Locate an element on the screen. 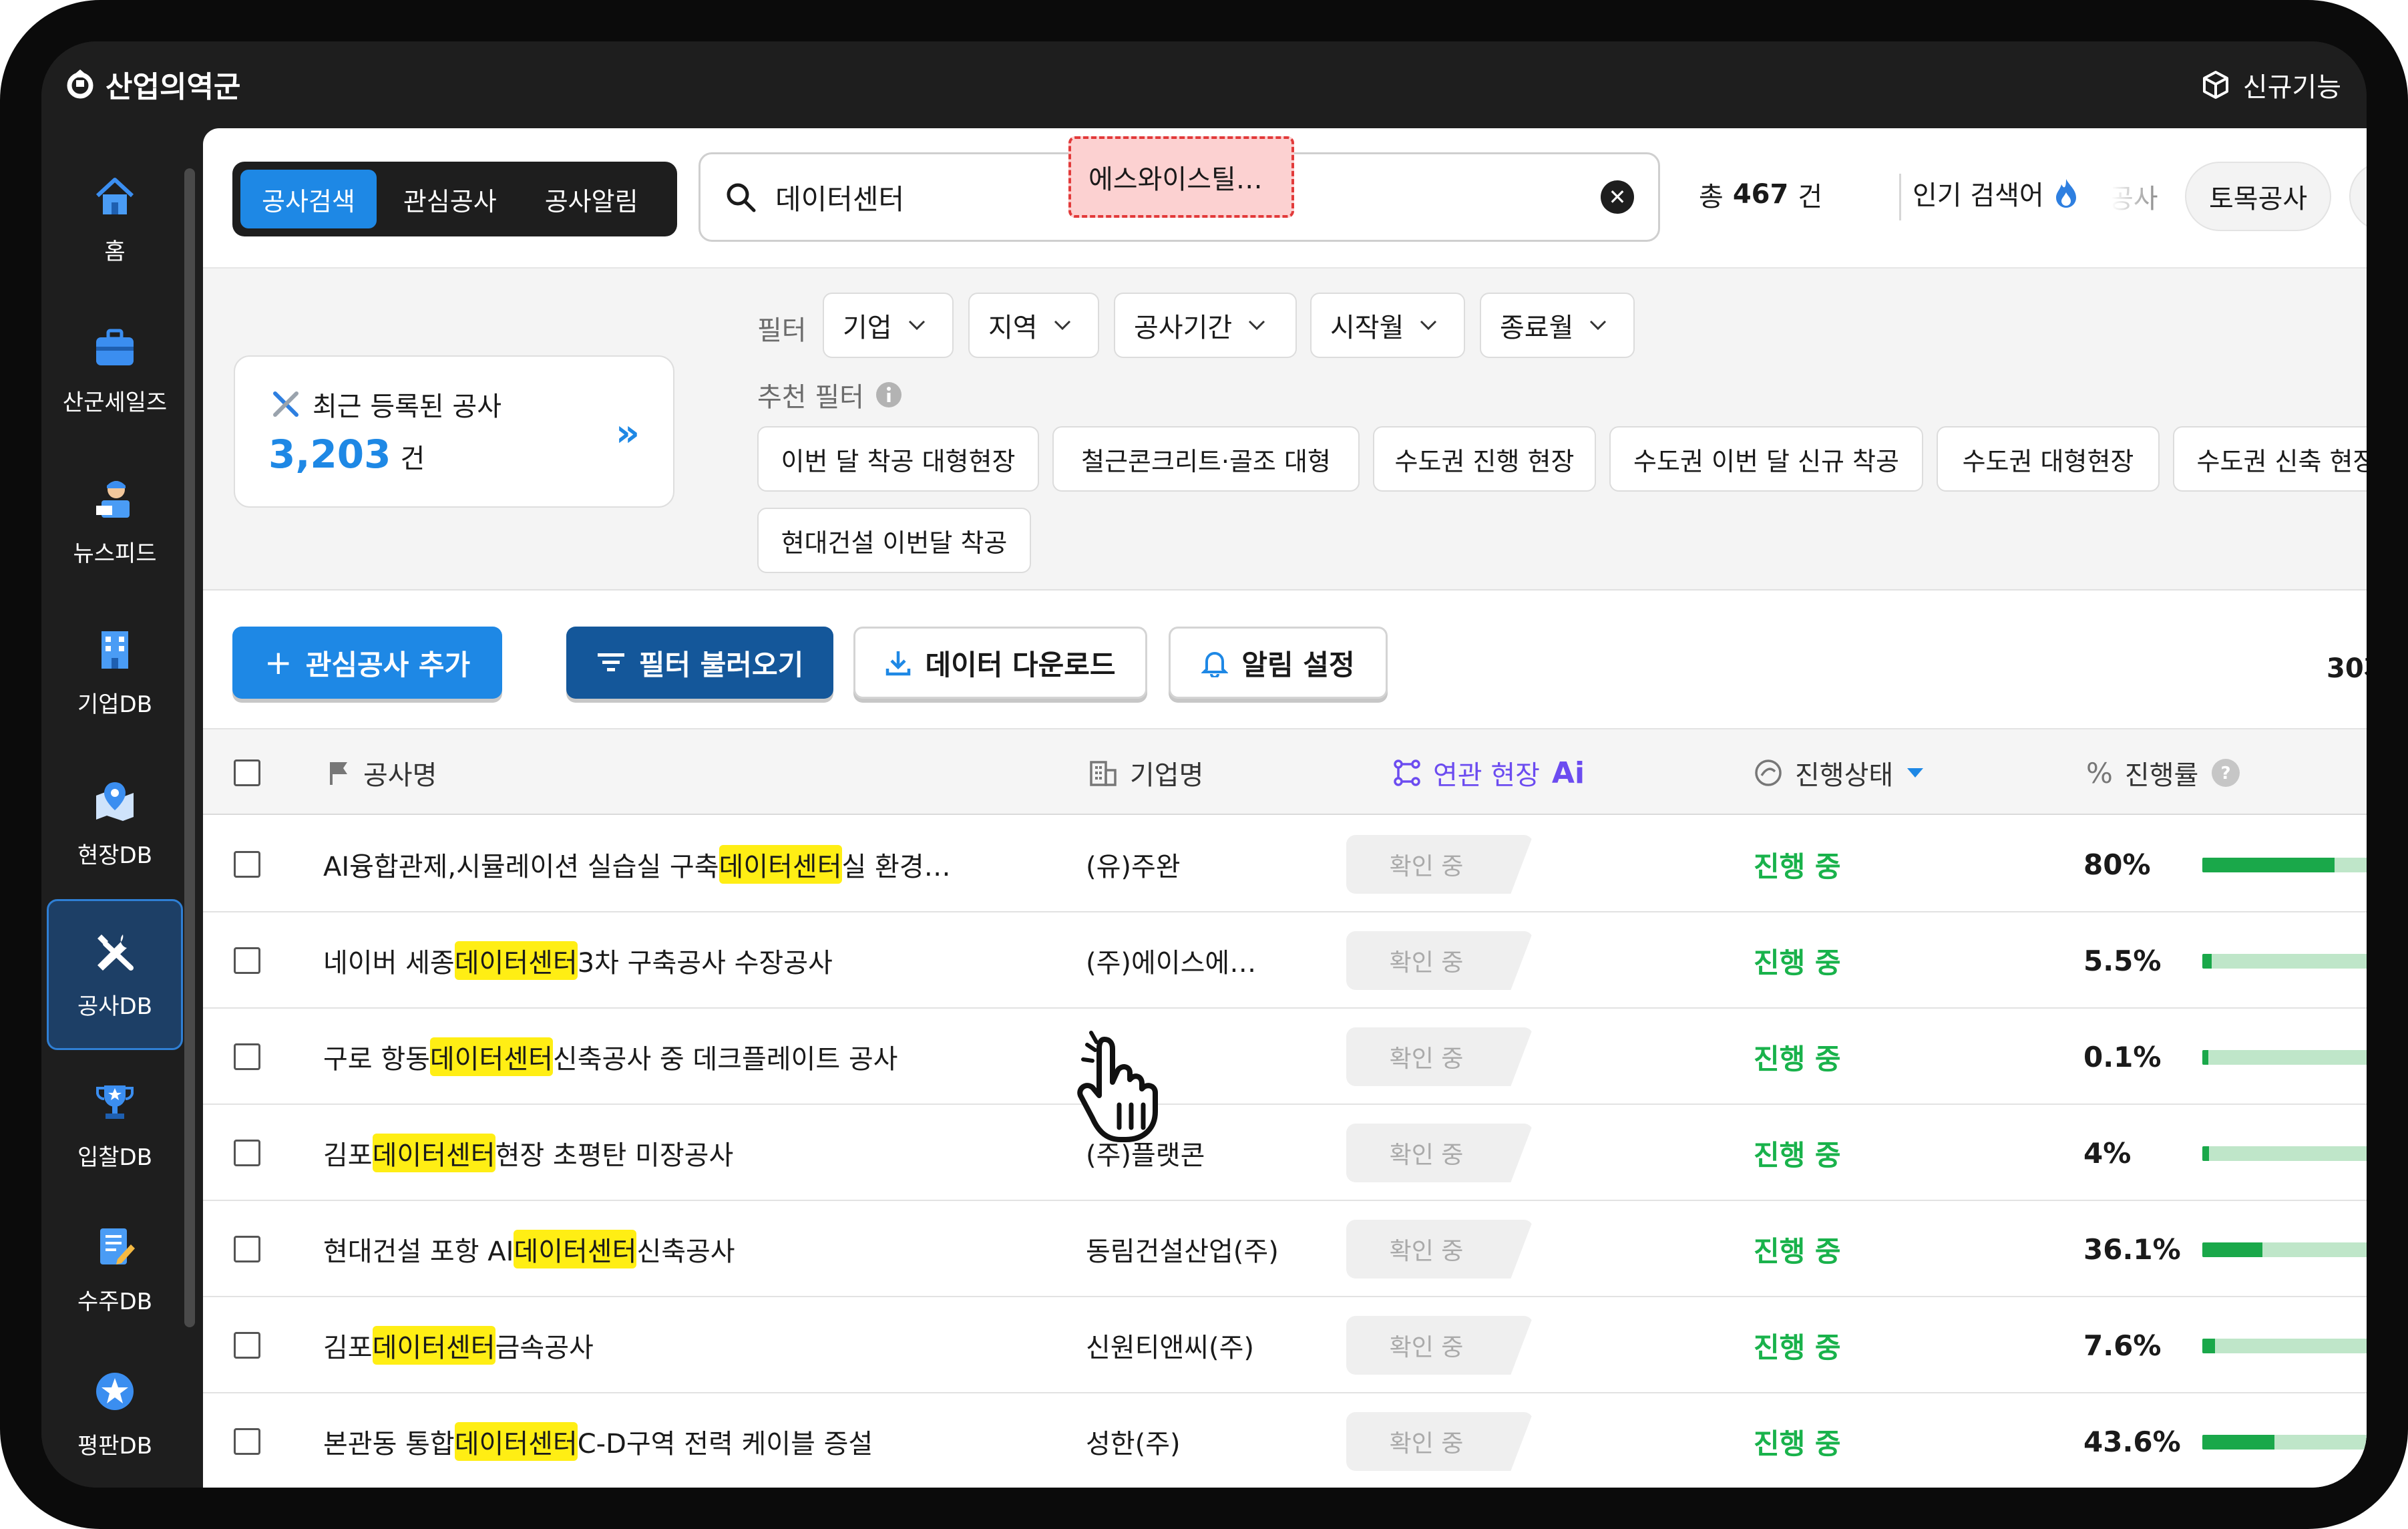 This screenshot has width=2408, height=1529. recommended-filter-chip: 현대건설 이번달 착공 is located at coordinates (894, 540).